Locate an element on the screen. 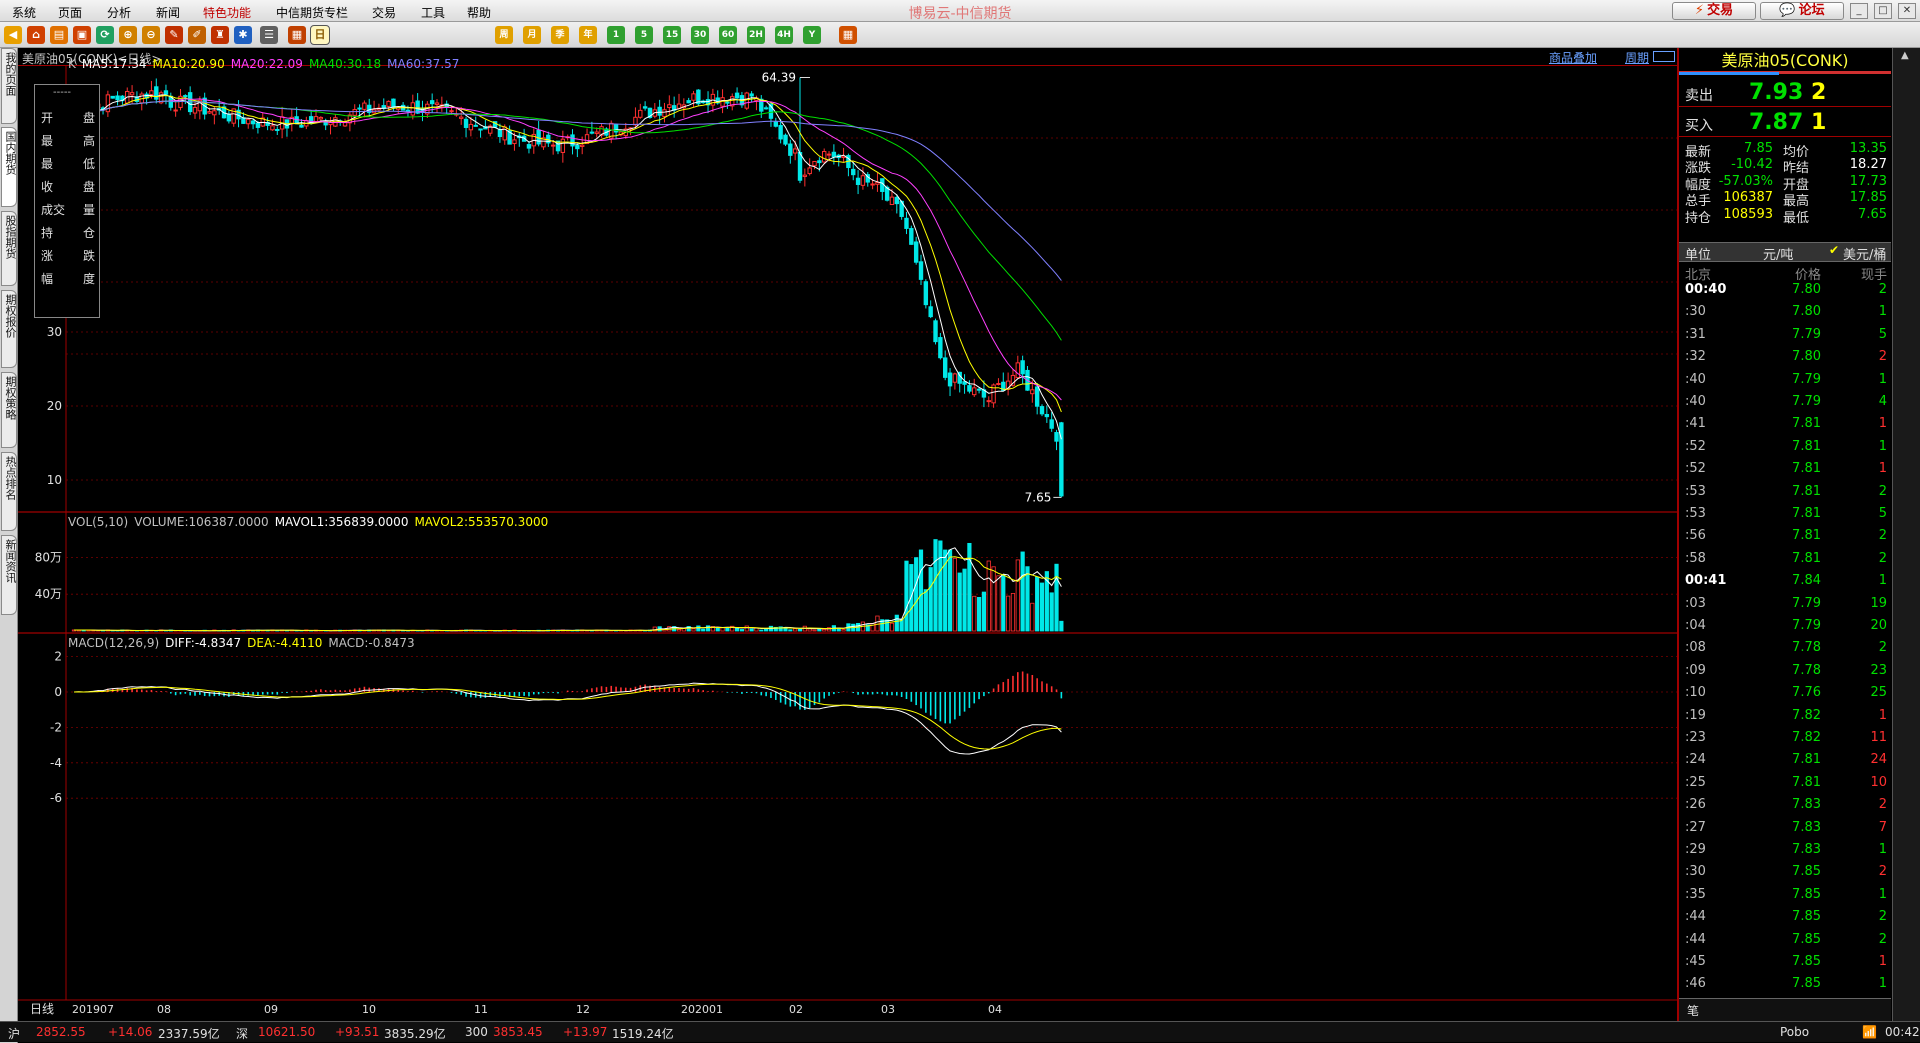 This screenshot has width=1920, height=1043. period-button-11: Y is located at coordinates (812, 35).